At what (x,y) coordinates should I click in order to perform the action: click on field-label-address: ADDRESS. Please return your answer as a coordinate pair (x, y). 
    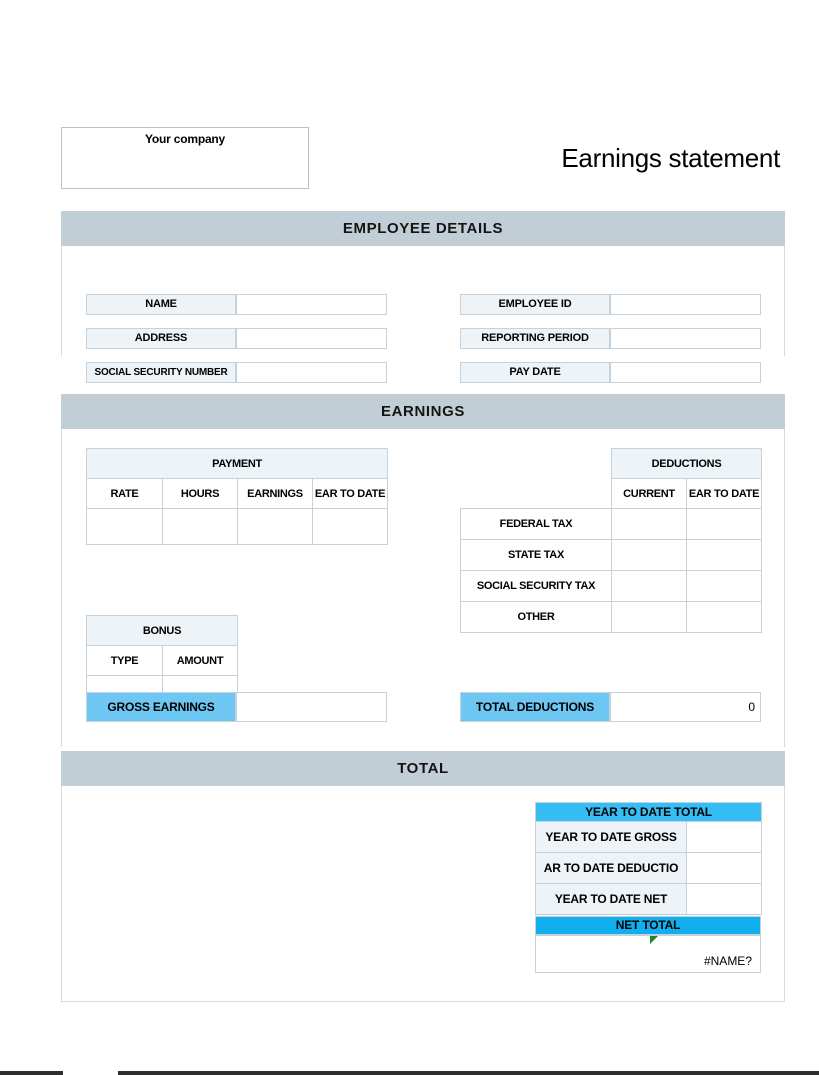
    Looking at the image, I should click on (161, 338).